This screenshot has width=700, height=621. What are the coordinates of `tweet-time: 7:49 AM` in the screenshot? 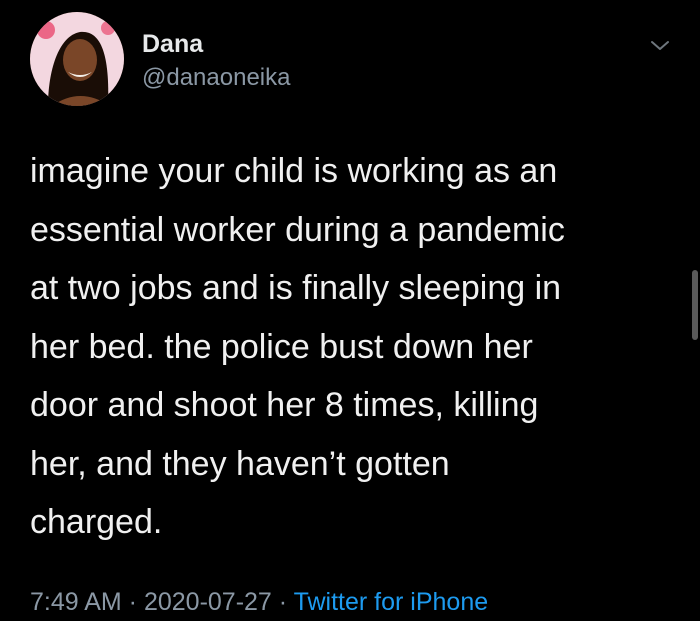 It's located at (76, 602).